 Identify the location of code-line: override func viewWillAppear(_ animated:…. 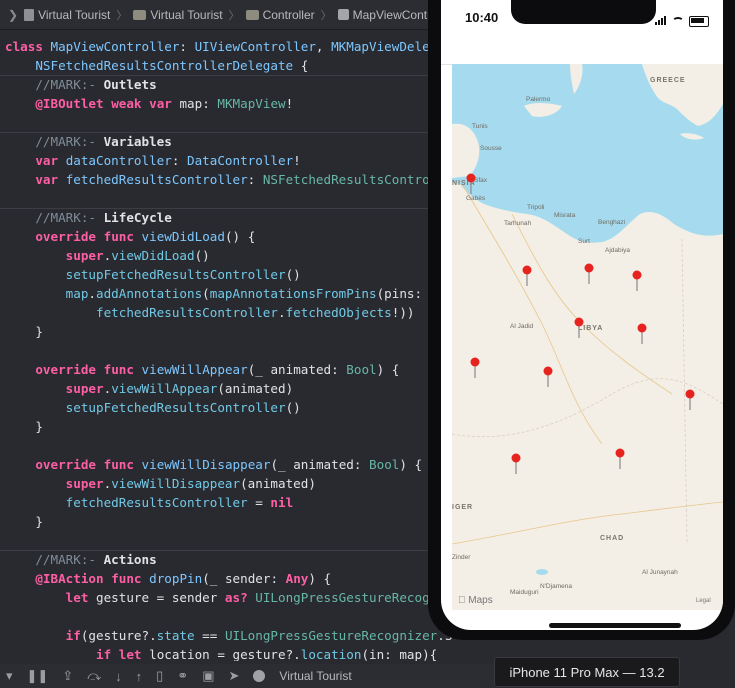
(202, 369).